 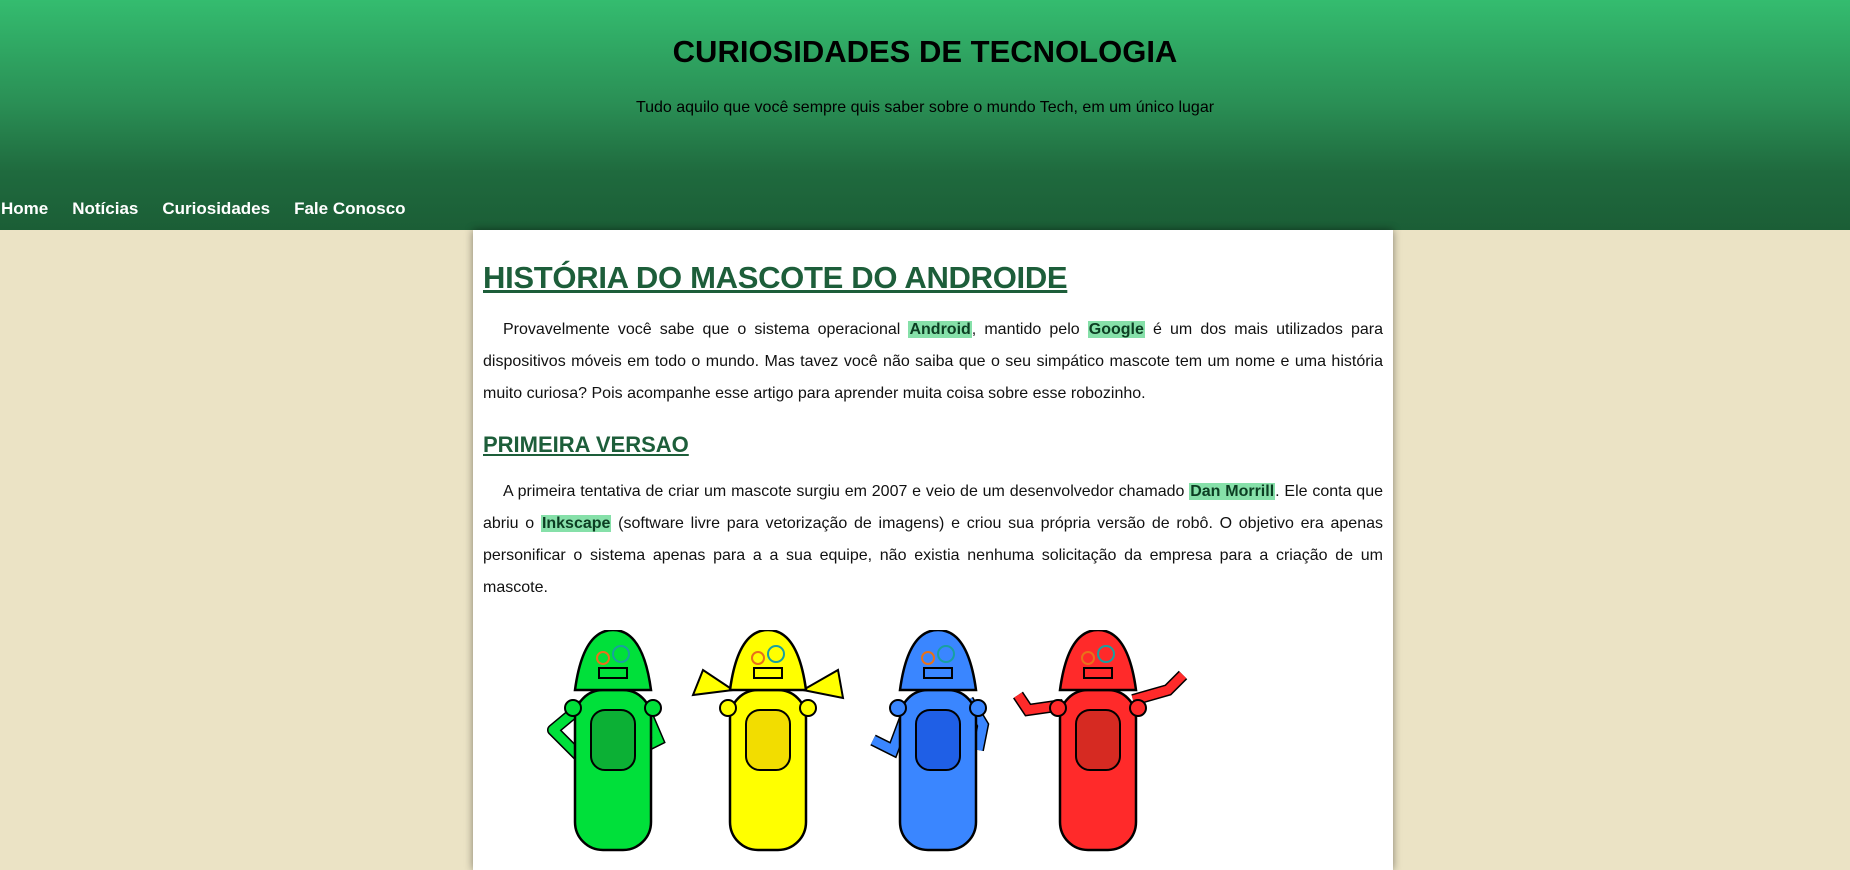 What do you see at coordinates (576, 523) in the screenshot?
I see `highlight-inkscape: Inkscape` at bounding box center [576, 523].